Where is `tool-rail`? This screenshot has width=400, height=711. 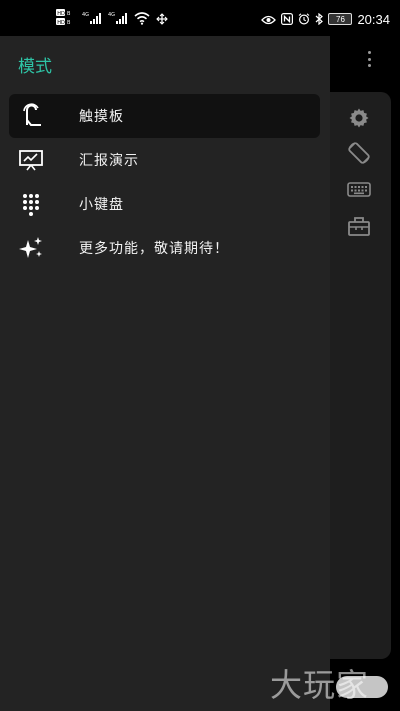
tool-rail is located at coordinates (359, 375).